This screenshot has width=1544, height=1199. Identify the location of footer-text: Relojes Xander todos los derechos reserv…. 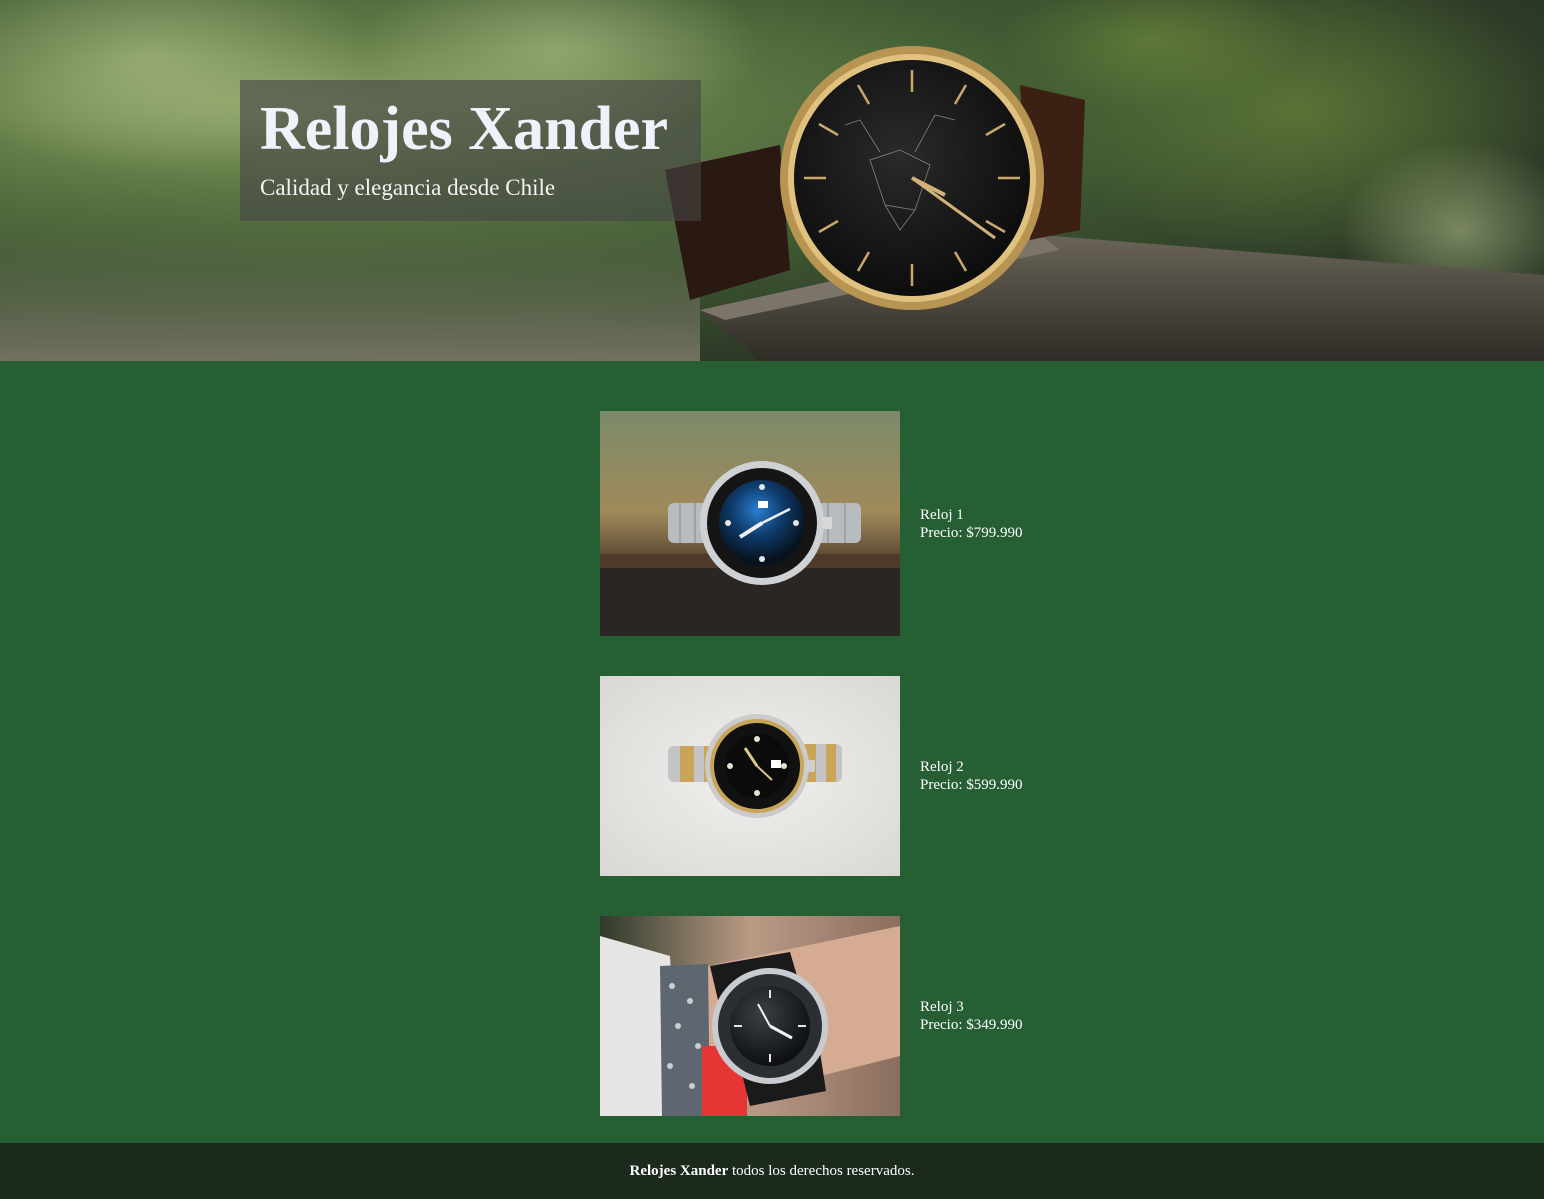
(772, 1171).